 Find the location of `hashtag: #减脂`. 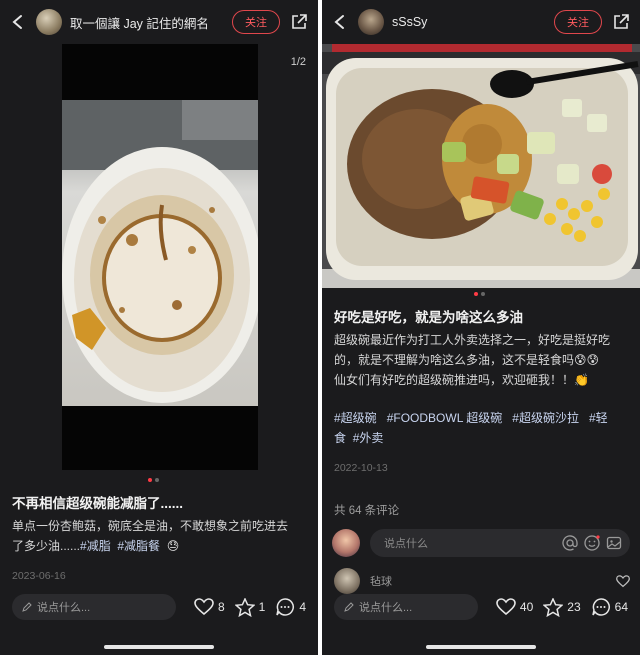

hashtag: #减脂 is located at coordinates (95, 546).